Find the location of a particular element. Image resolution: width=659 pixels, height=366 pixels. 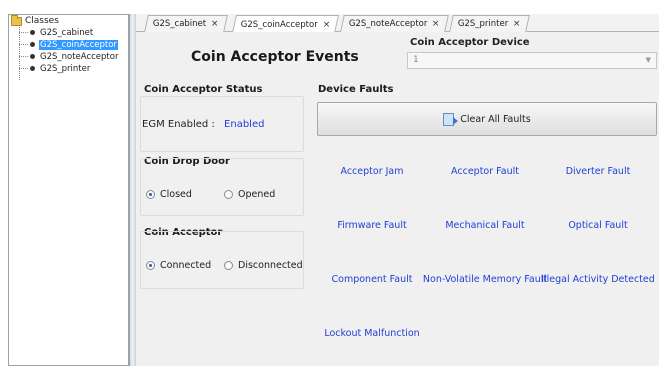

device-select: 1 ▼ is located at coordinates (532, 60).